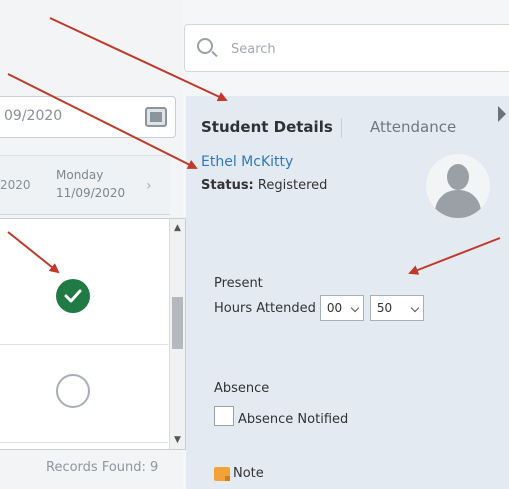 The image size is (509, 489). Describe the element at coordinates (248, 473) in the screenshot. I see `note-label: Note` at that location.